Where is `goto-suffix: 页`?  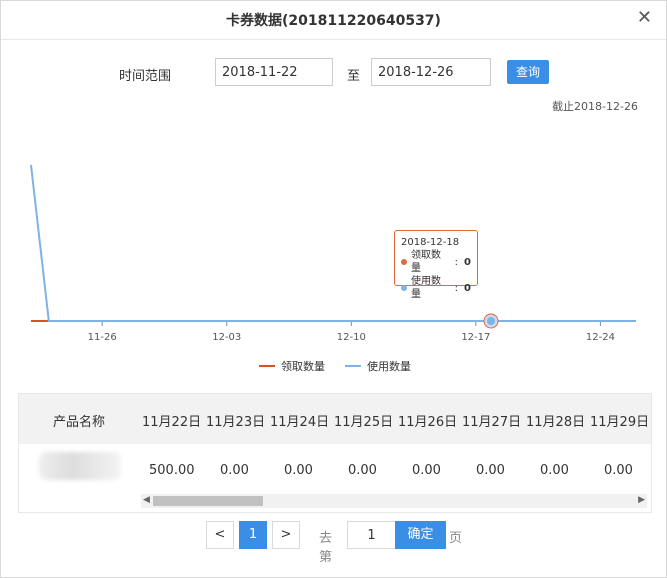
goto-suffix: 页 is located at coordinates (456, 538).